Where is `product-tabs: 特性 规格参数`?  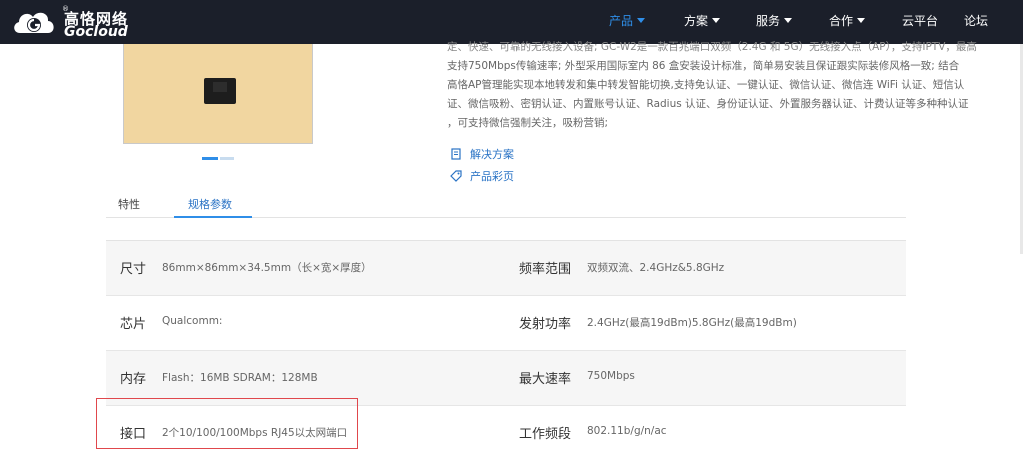
product-tabs: 特性 规格参数 is located at coordinates (506, 203).